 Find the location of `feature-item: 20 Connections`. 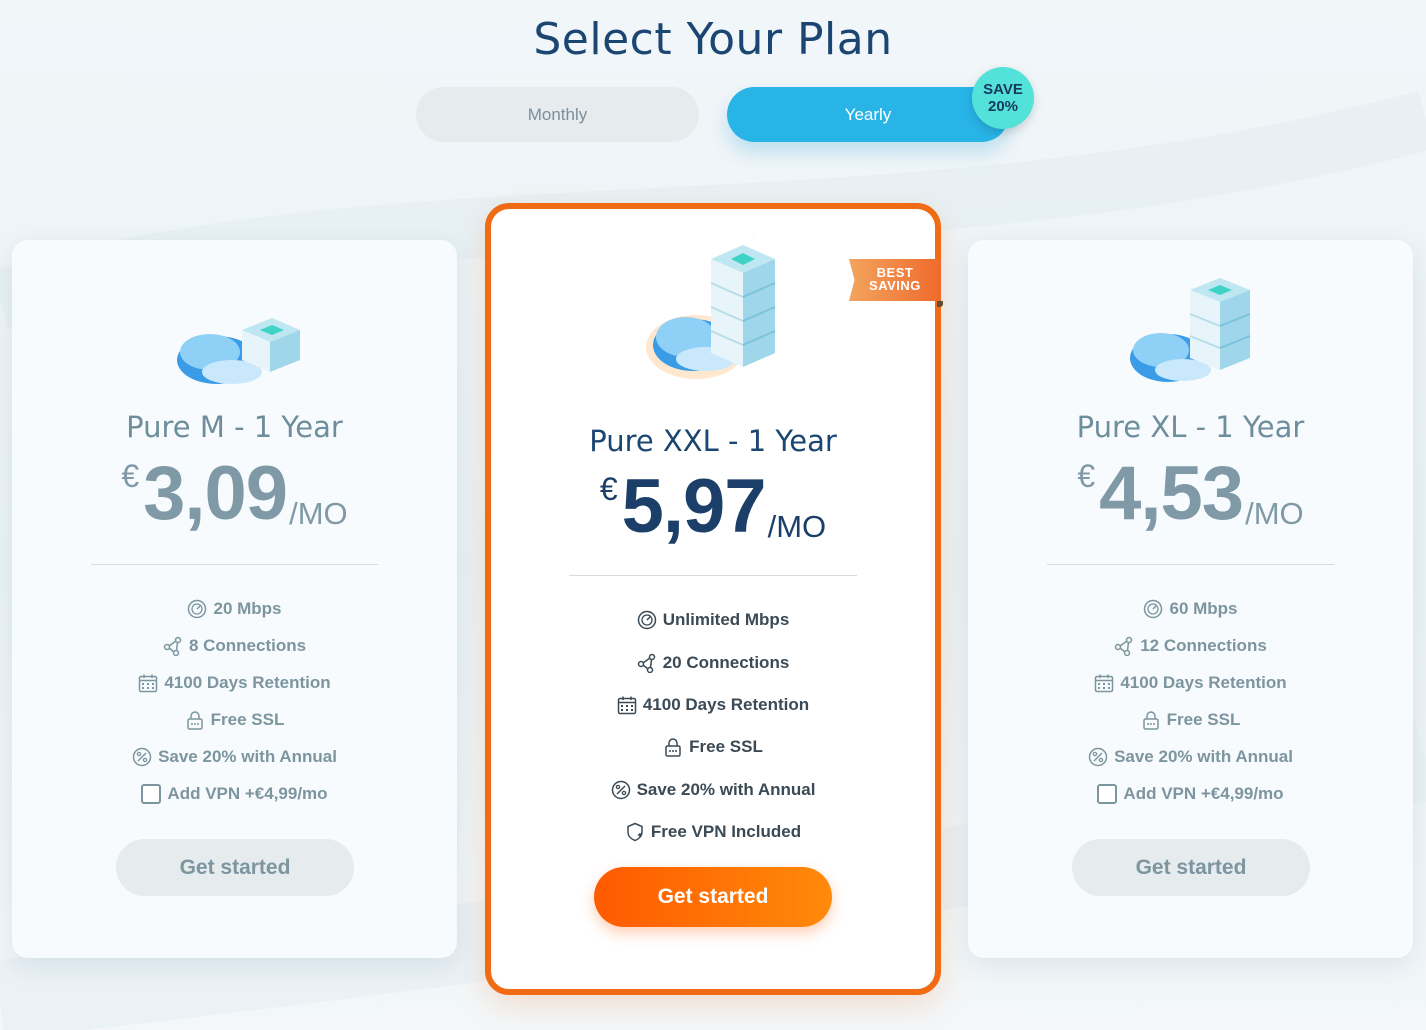

feature-item: 20 Connections is located at coordinates (713, 662).